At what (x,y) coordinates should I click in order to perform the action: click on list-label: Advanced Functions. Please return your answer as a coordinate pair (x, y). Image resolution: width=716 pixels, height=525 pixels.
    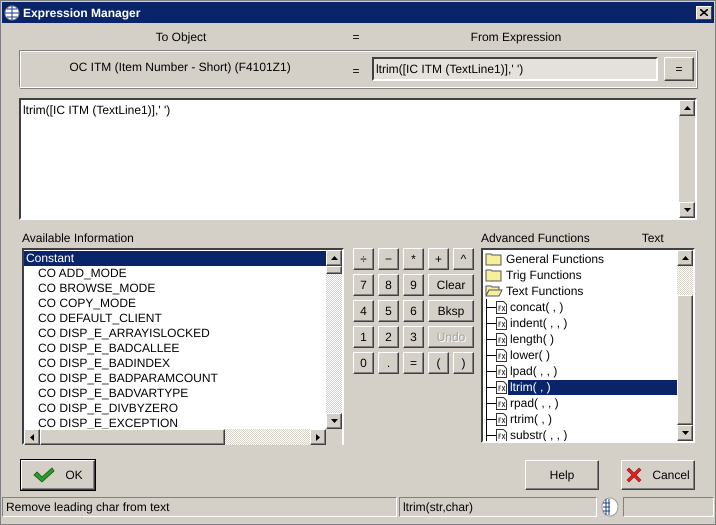
    Looking at the image, I should click on (535, 238).